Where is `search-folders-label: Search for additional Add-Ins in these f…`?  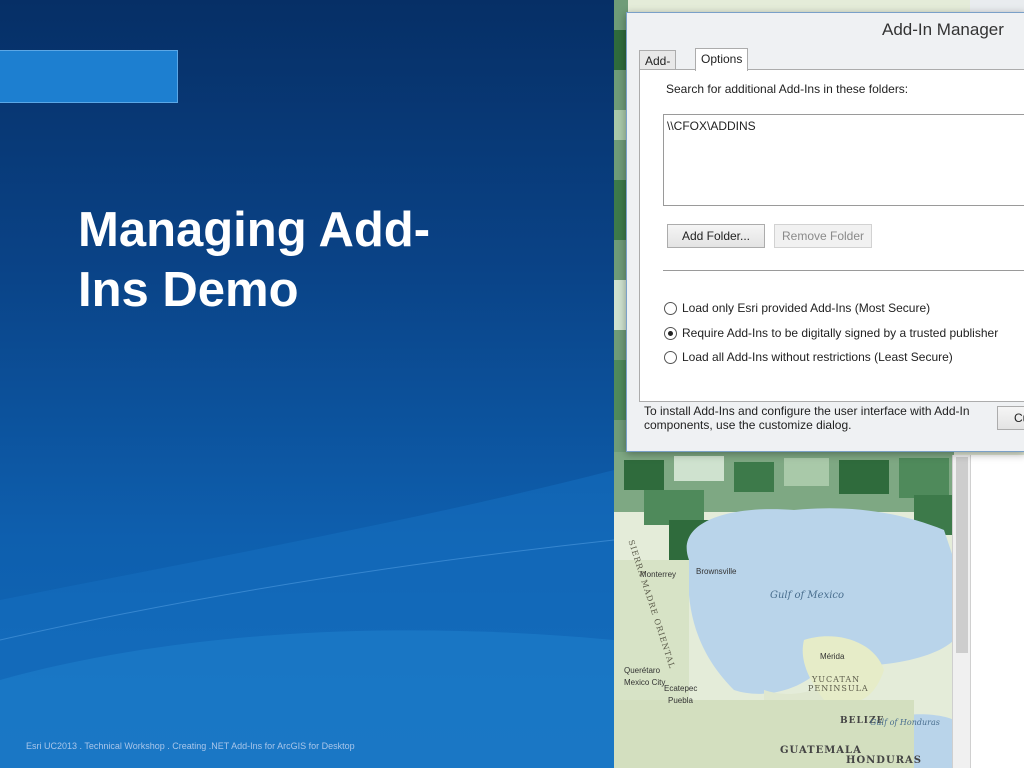 search-folders-label: Search for additional Add-Ins in these f… is located at coordinates (787, 89).